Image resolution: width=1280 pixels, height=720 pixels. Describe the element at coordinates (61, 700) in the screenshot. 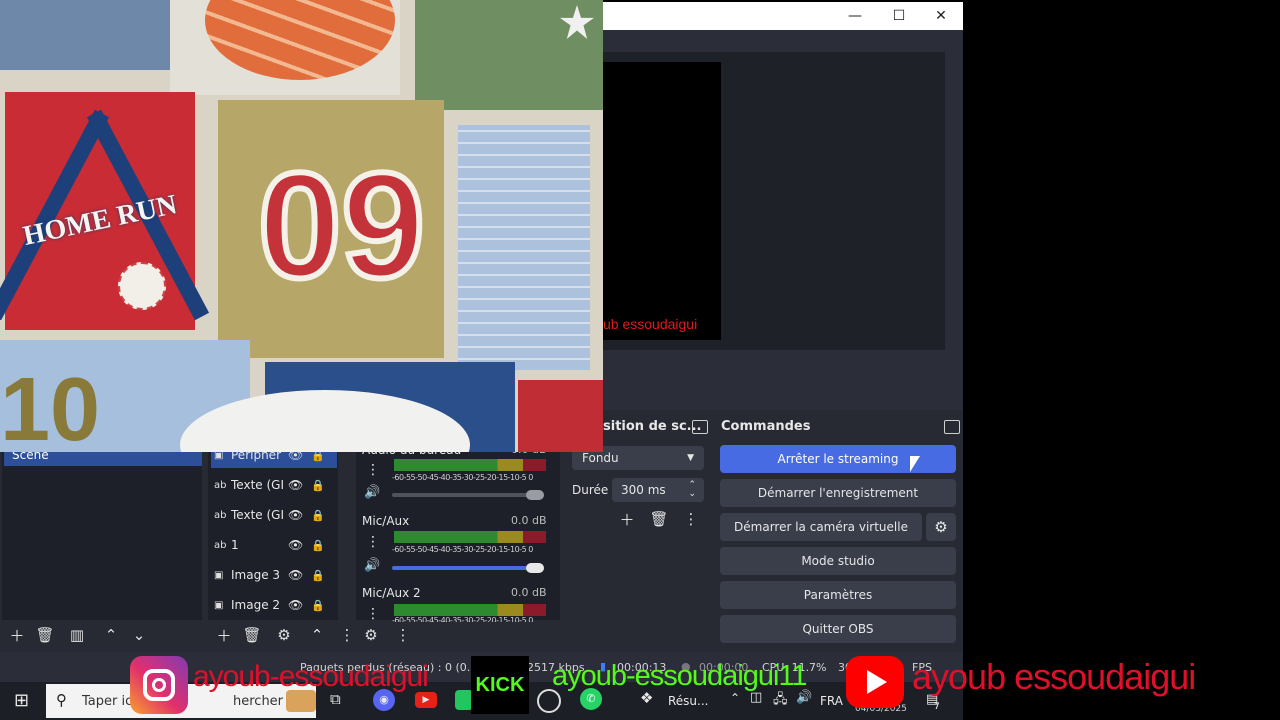

I see `search-icon: ⚲` at that location.